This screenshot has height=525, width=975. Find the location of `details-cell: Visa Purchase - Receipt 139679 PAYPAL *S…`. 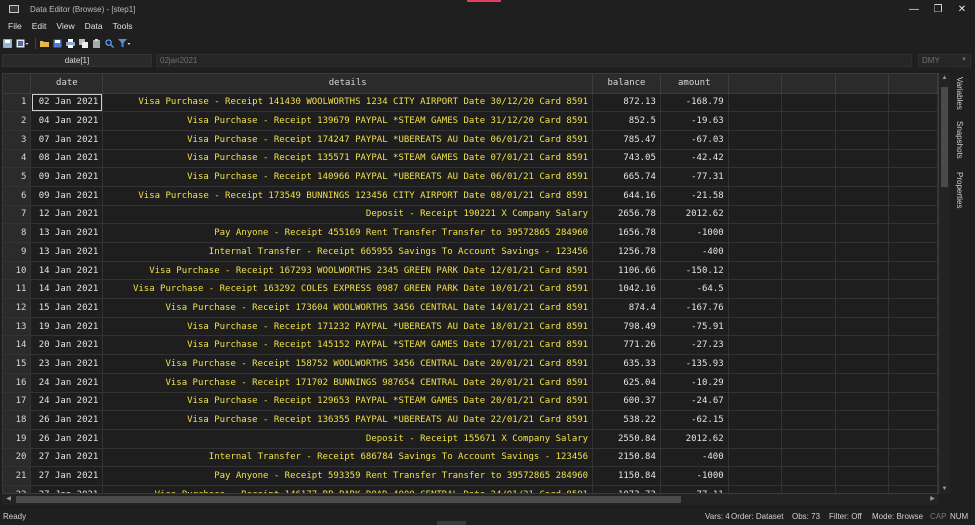

details-cell: Visa Purchase - Receipt 139679 PAYPAL *S… is located at coordinates (348, 121).